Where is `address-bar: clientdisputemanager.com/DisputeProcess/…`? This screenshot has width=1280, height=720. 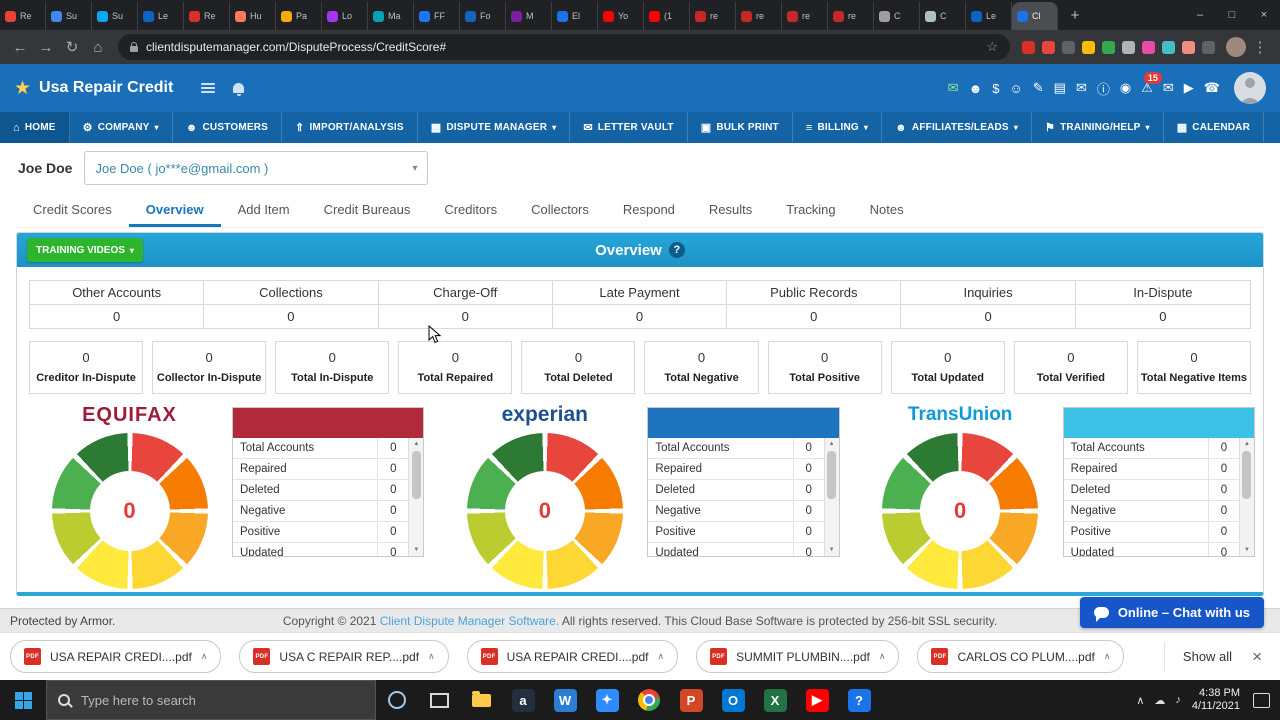 address-bar: clientdisputemanager.com/DisputeProcess/… is located at coordinates (564, 47).